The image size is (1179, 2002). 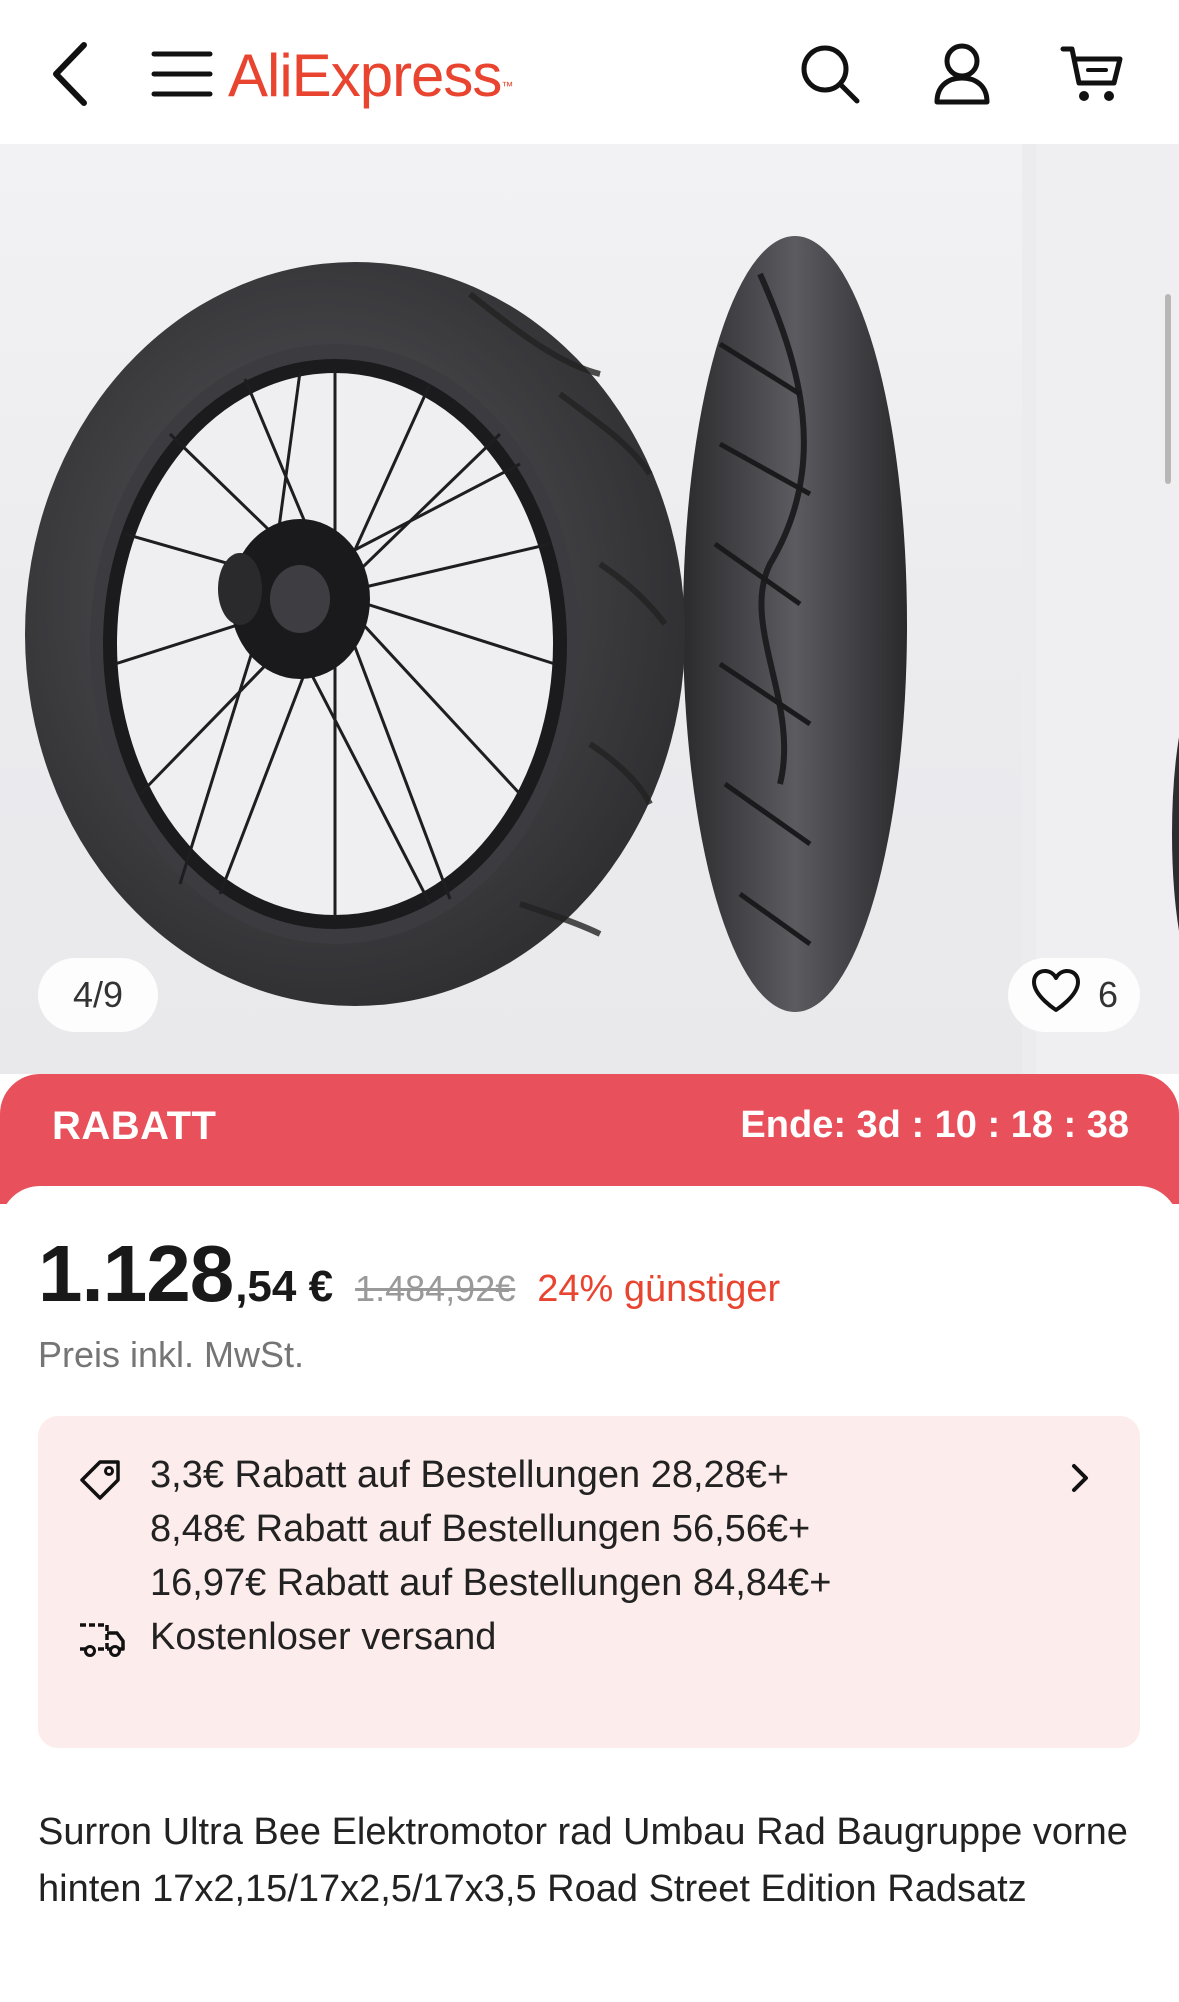 What do you see at coordinates (171, 1354) in the screenshot?
I see `vat-note: Preis inkl. MwSt.` at bounding box center [171, 1354].